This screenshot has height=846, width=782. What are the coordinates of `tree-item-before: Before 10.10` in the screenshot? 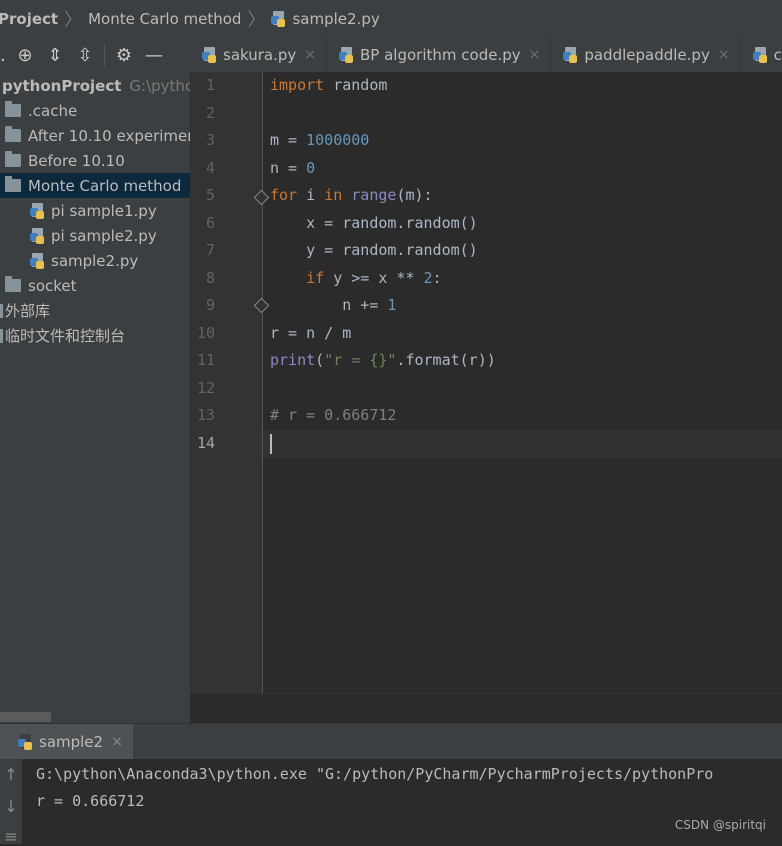 It's located at (95, 160).